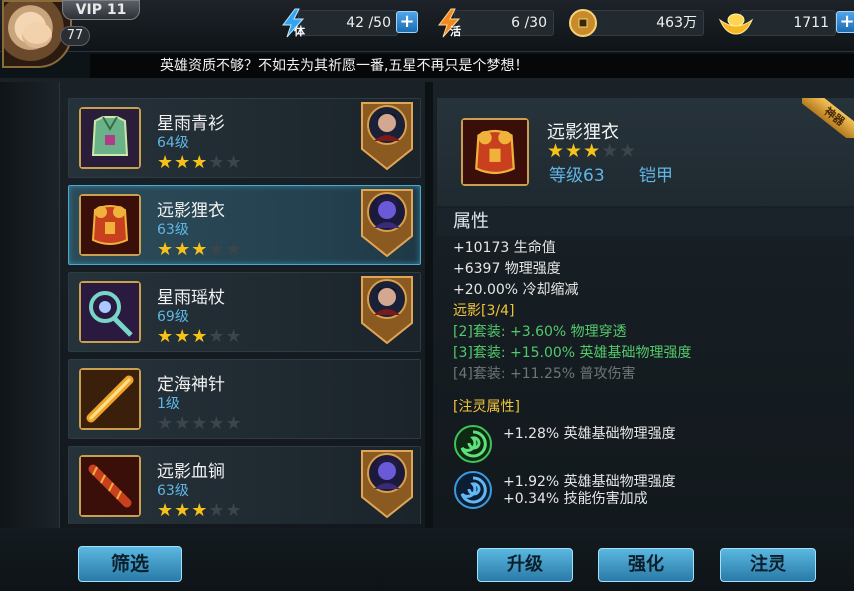 This screenshot has height=591, width=854. Describe the element at coordinates (455, 31) in the screenshot. I see `vitality-icon-label: 活` at that location.